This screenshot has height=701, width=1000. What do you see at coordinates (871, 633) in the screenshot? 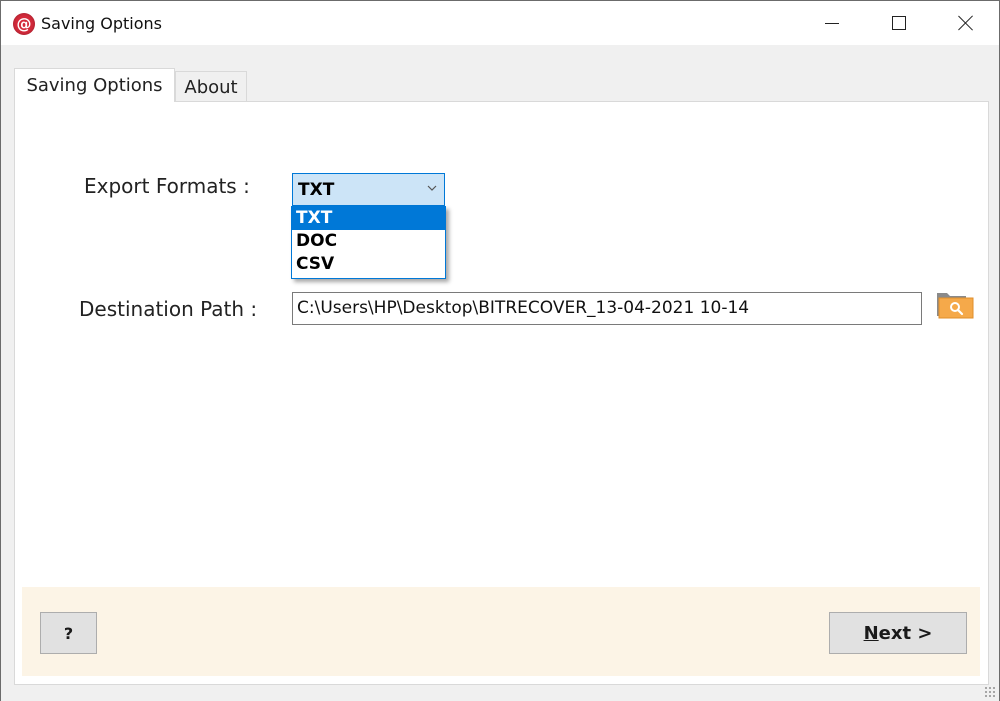
I see `next-mnemonic: N` at bounding box center [871, 633].